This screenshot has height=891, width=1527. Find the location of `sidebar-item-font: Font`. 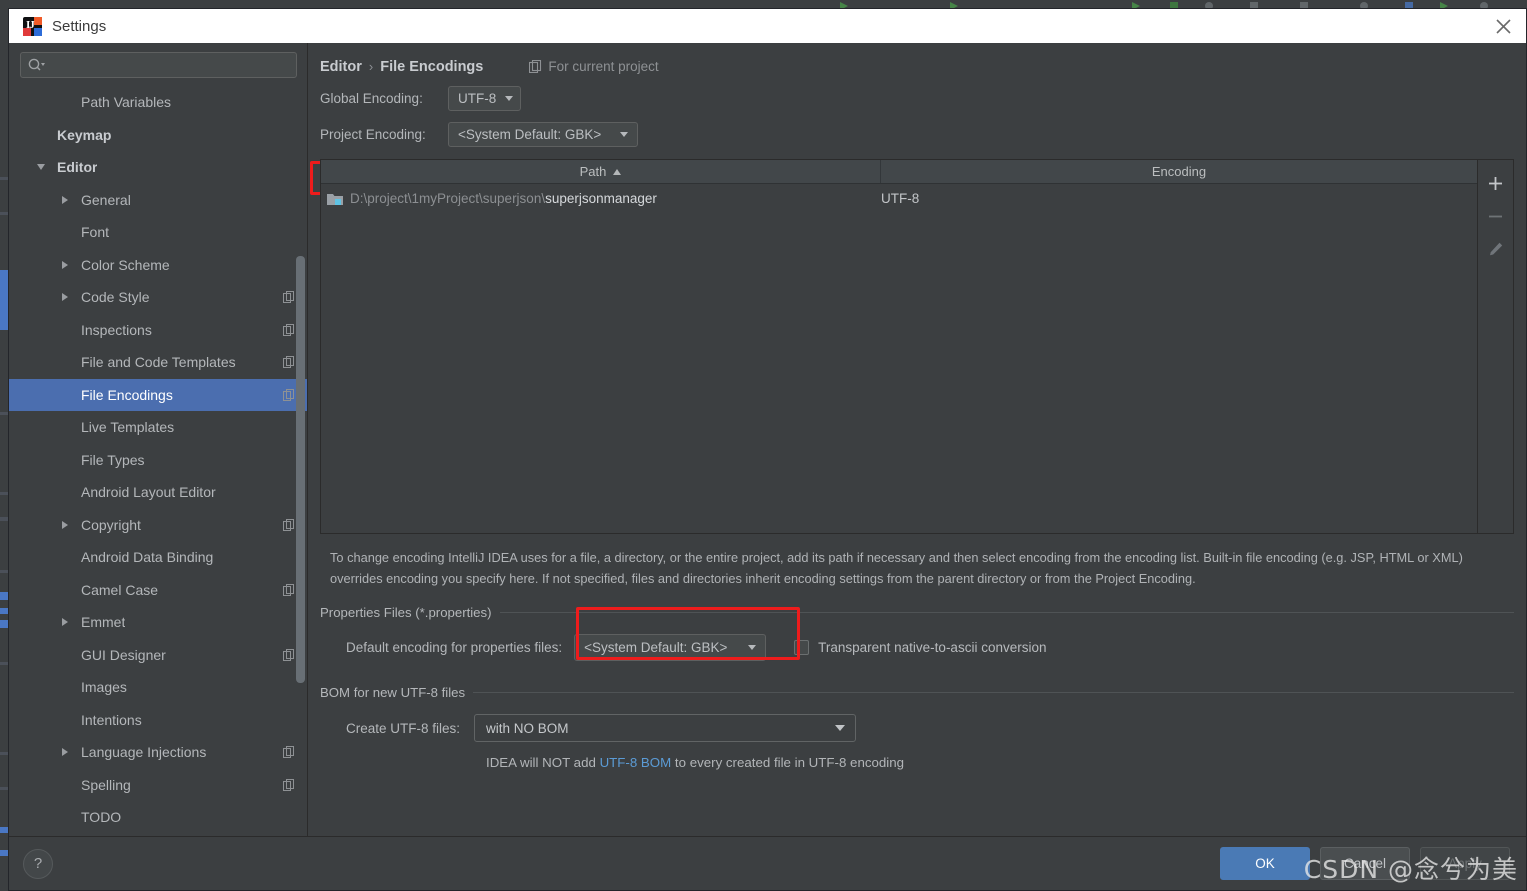

sidebar-item-font: Font is located at coordinates (158, 232).